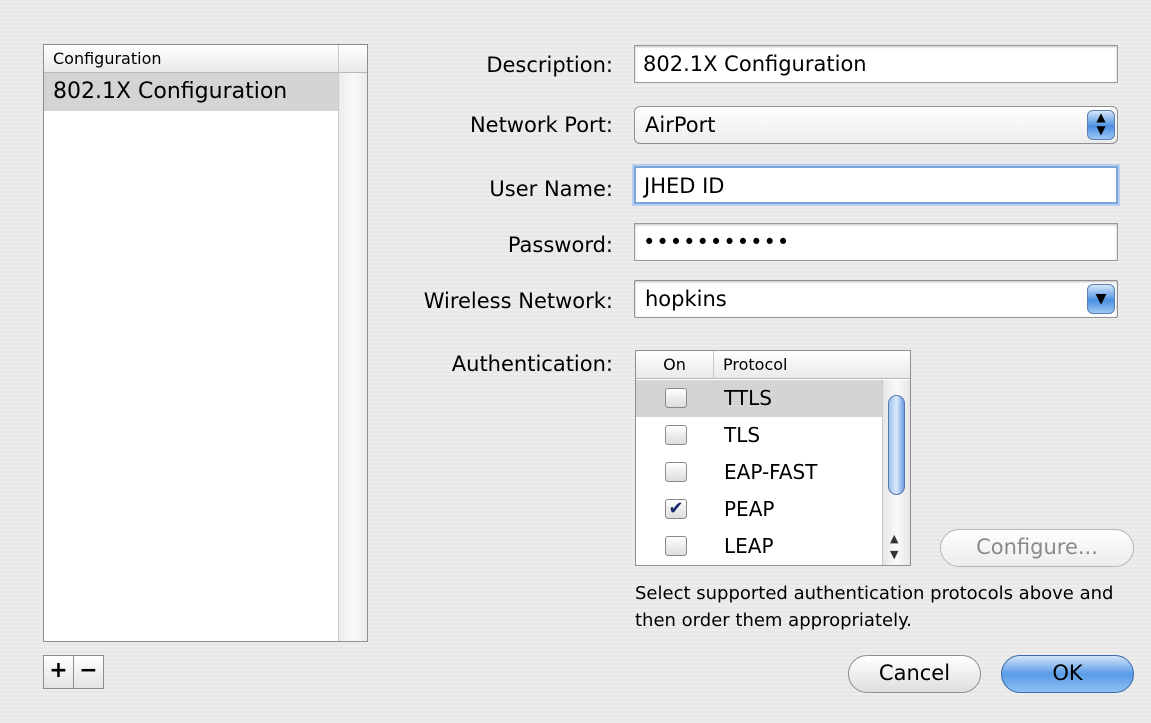  Describe the element at coordinates (551, 189) in the screenshot. I see `username-label: User Name:` at that location.